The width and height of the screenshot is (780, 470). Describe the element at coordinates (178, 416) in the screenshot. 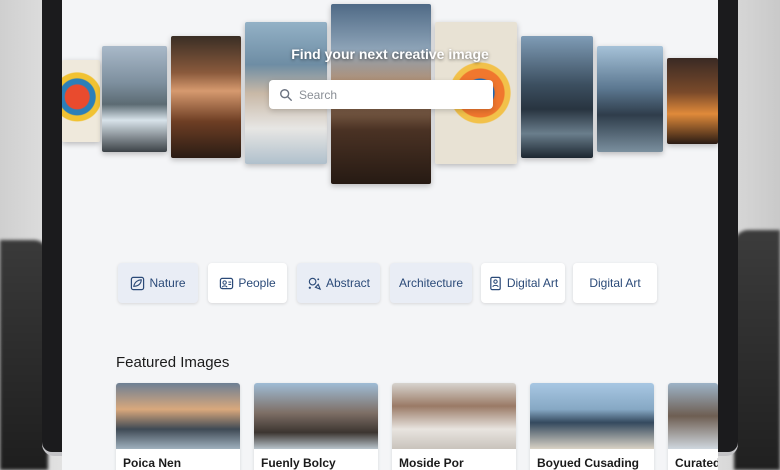

I see `featured-image-coast-sunset` at that location.